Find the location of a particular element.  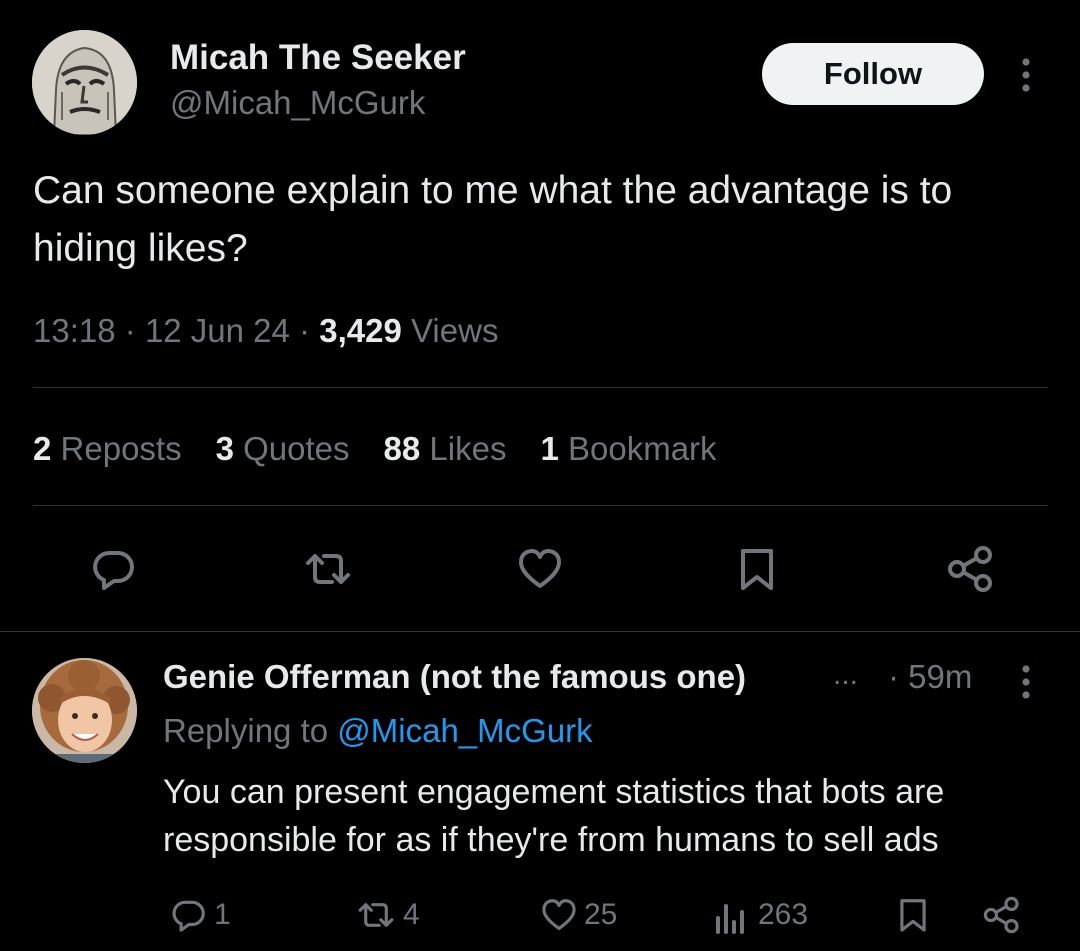

replying-to: Replying to @Micah_McGurk is located at coordinates (378, 731).